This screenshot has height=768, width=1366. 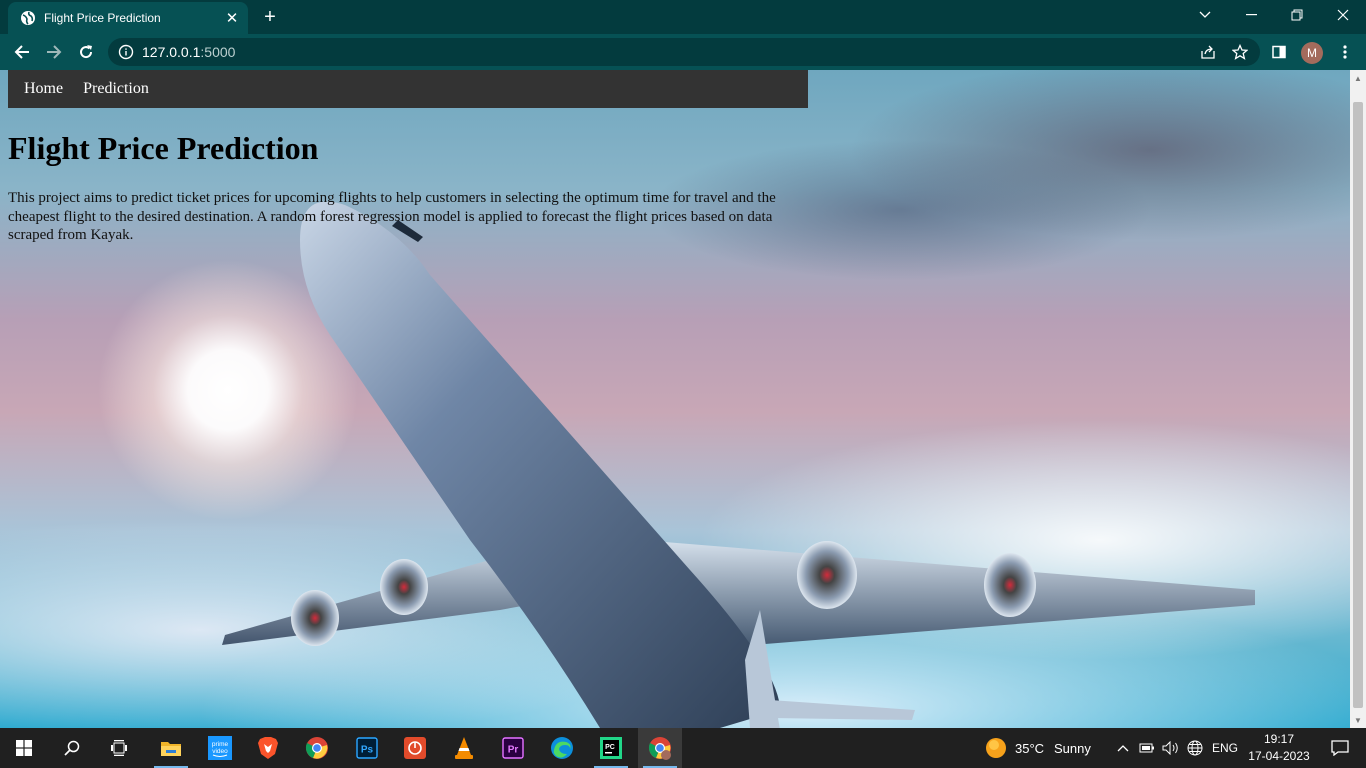 I want to click on page-scrollbar: ▲ ▼, so click(x=1358, y=399).